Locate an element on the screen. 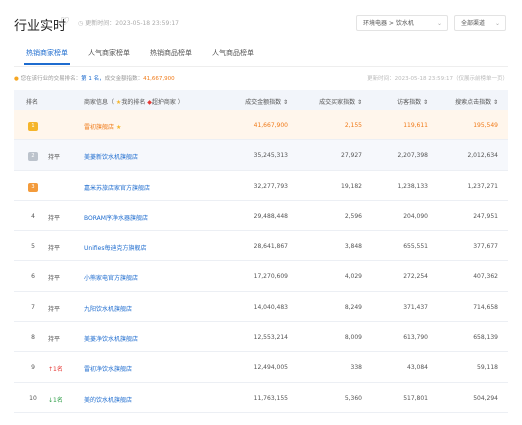 This screenshot has width=522, height=425. buyers-value: 5,360 is located at coordinates (353, 398).